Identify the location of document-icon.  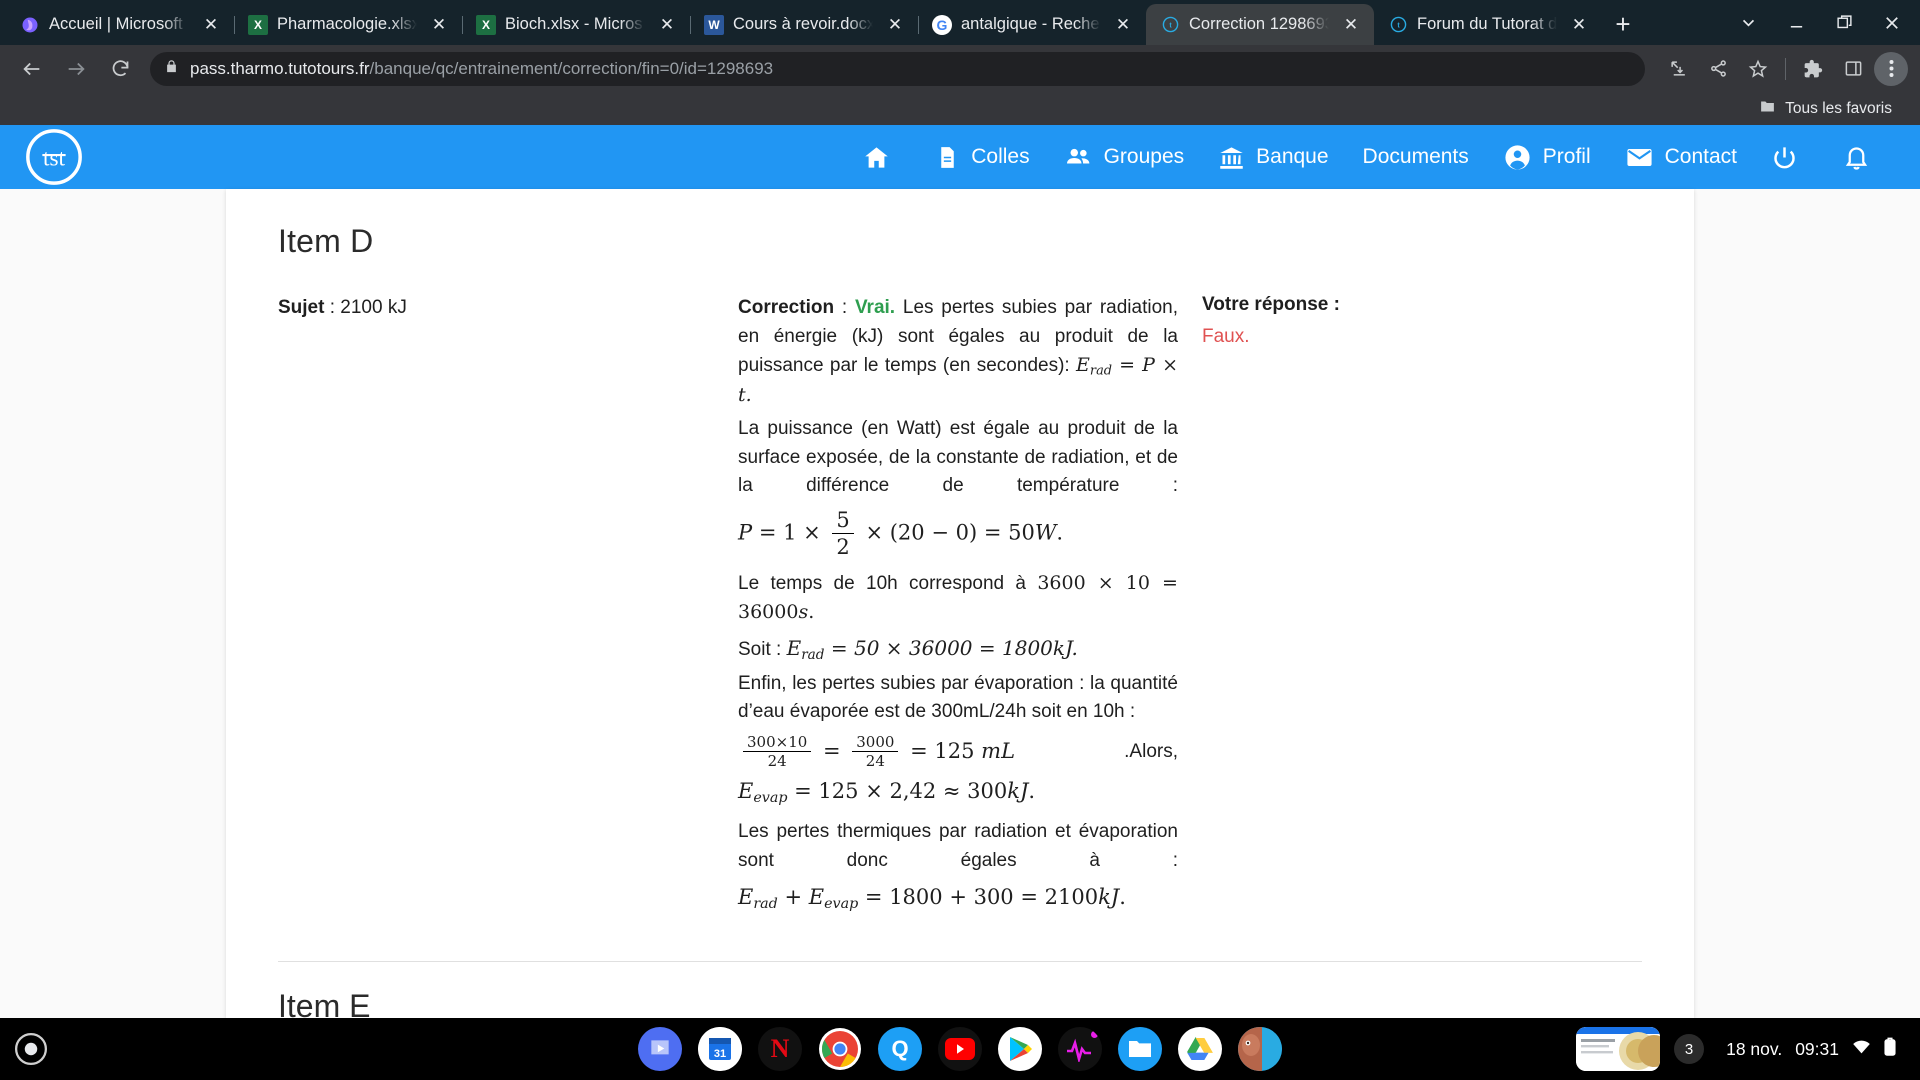
(947, 157).